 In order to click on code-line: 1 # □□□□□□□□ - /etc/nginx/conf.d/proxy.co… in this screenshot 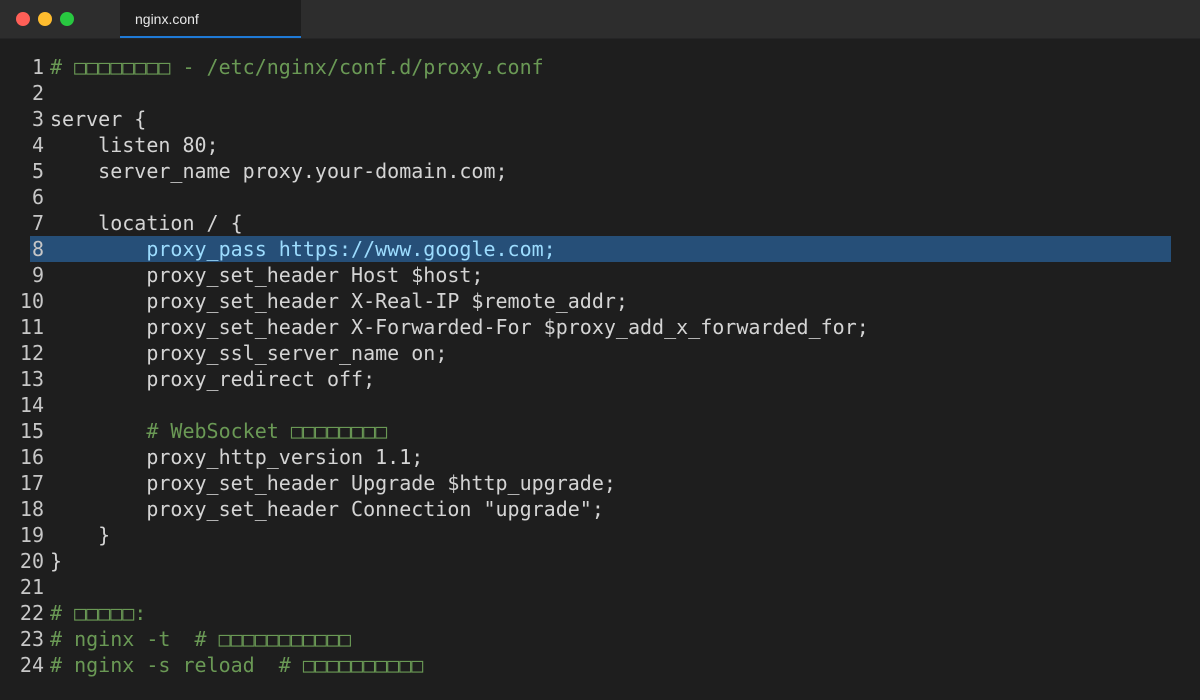, I will do `click(600, 67)`.